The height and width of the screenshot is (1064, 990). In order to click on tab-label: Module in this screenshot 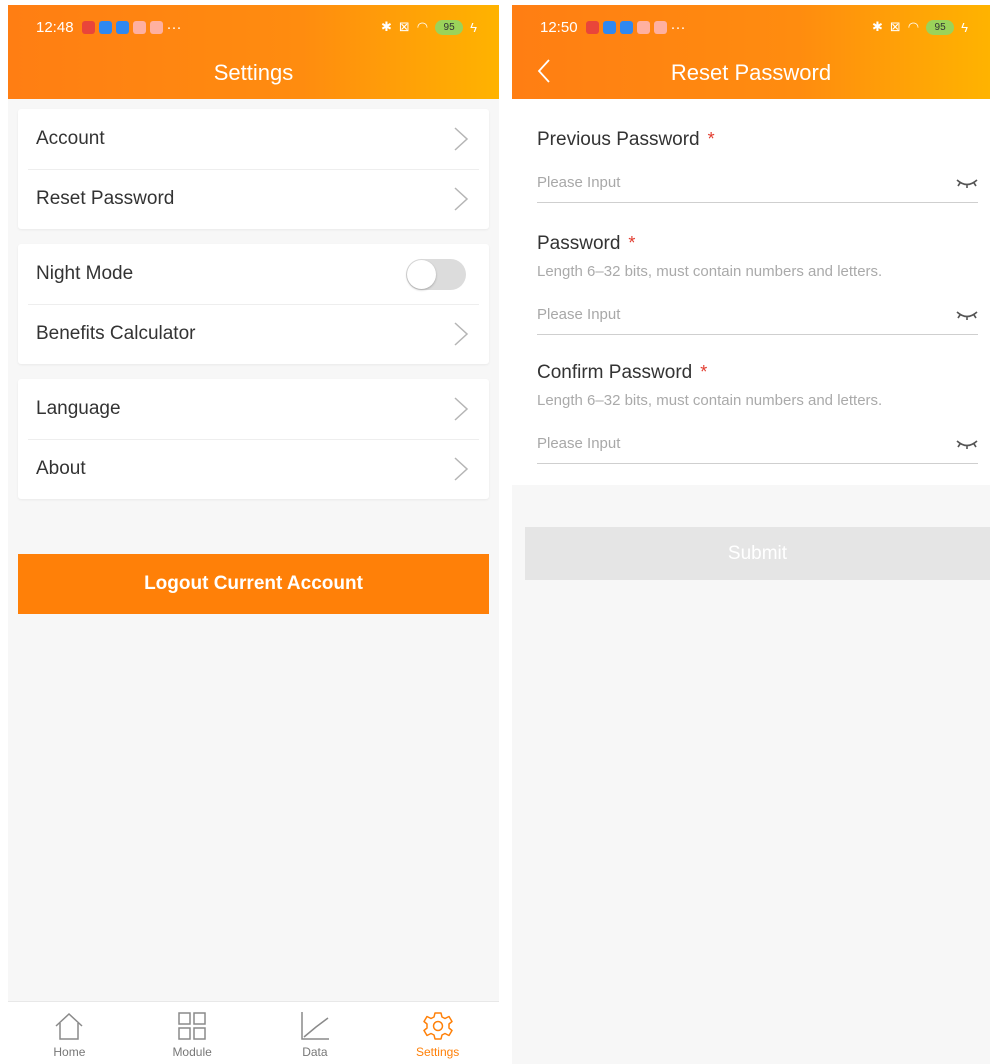, I will do `click(192, 1052)`.